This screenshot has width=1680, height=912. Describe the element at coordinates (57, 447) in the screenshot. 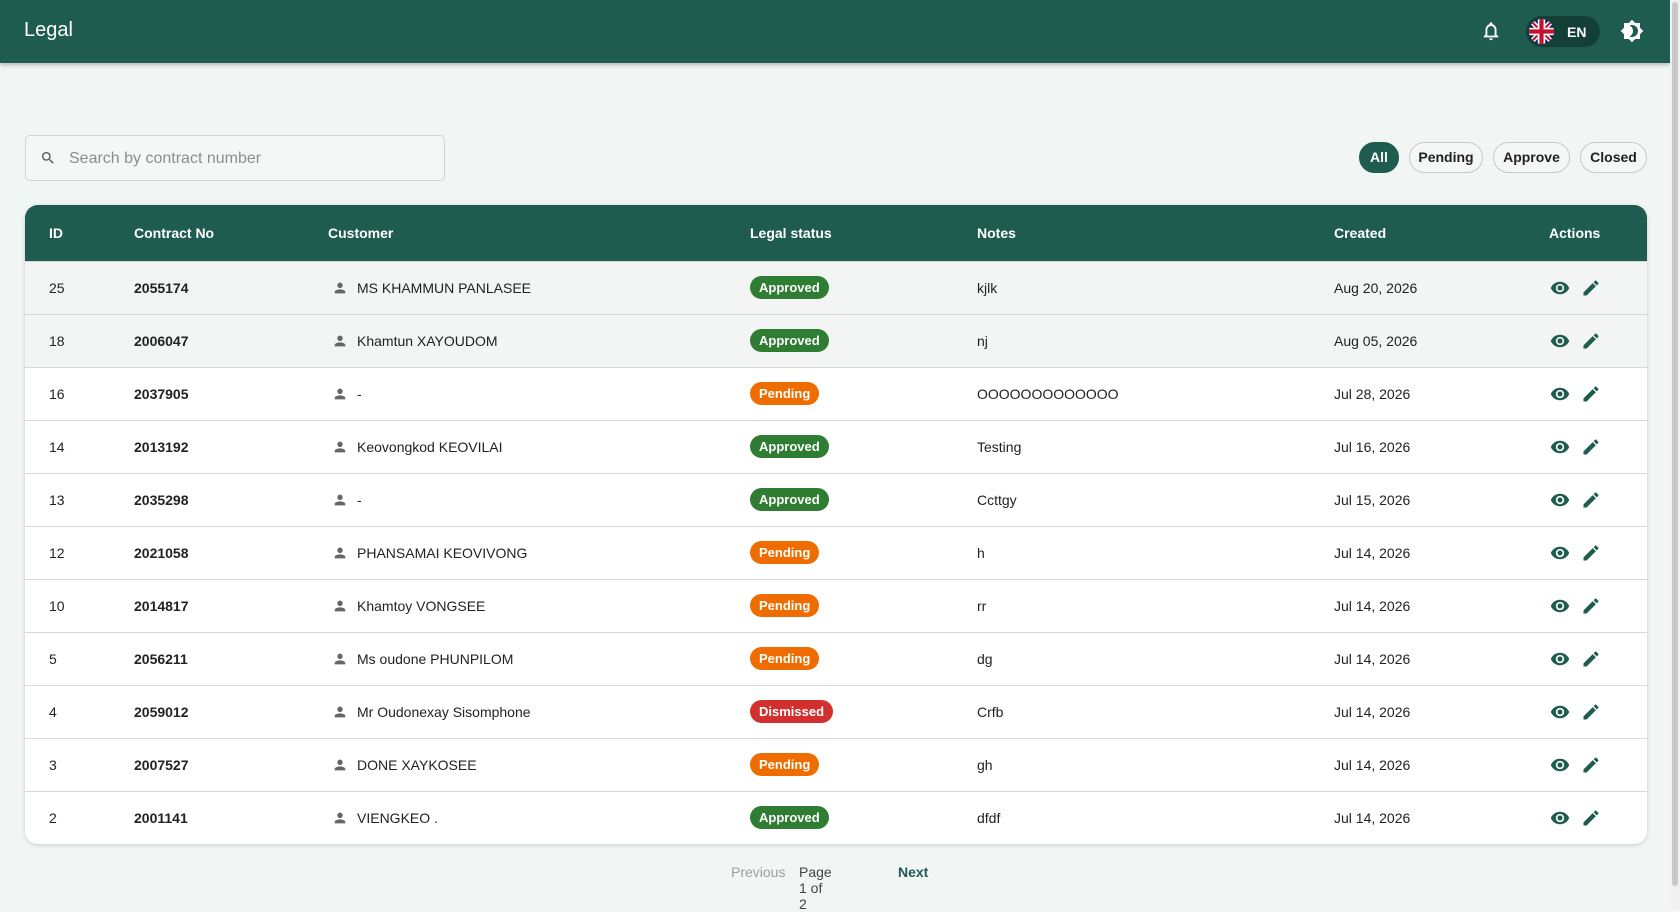

I see `row-id: 14` at that location.